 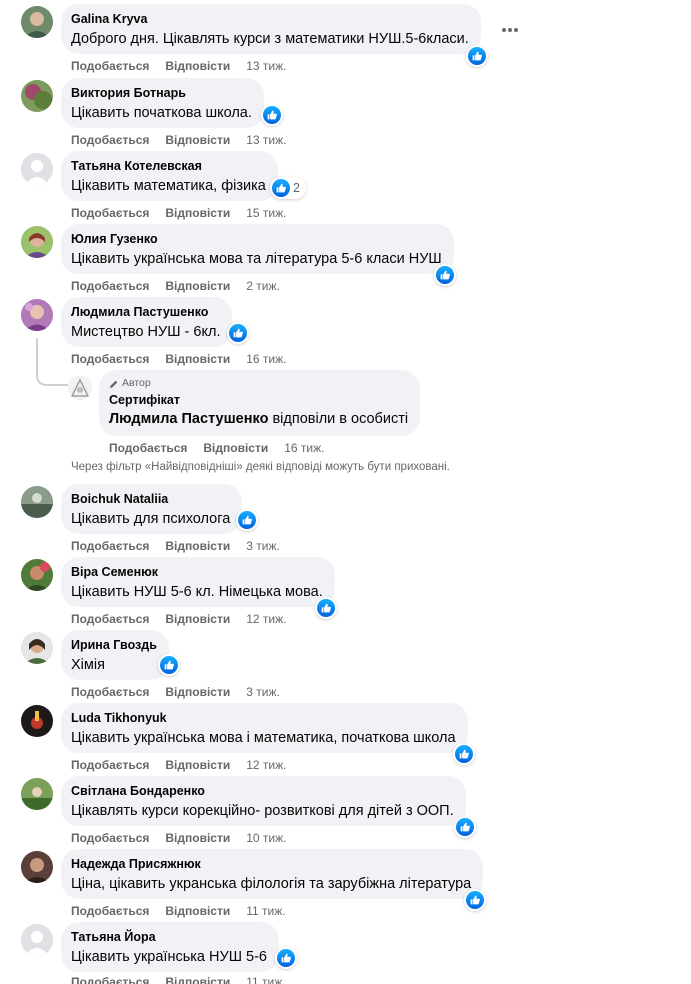 What do you see at coordinates (169, 937) in the screenshot?
I see `commenter-name: Татьяна Йора` at bounding box center [169, 937].